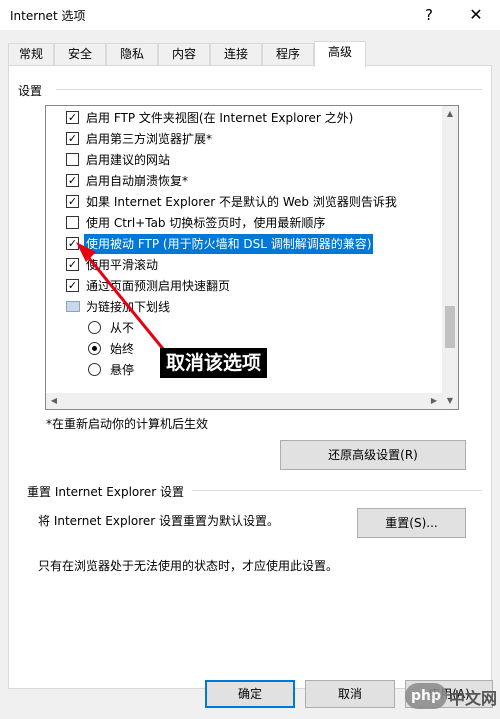  I want to click on scroll-up-arrow-icon: ▲, so click(450, 114).